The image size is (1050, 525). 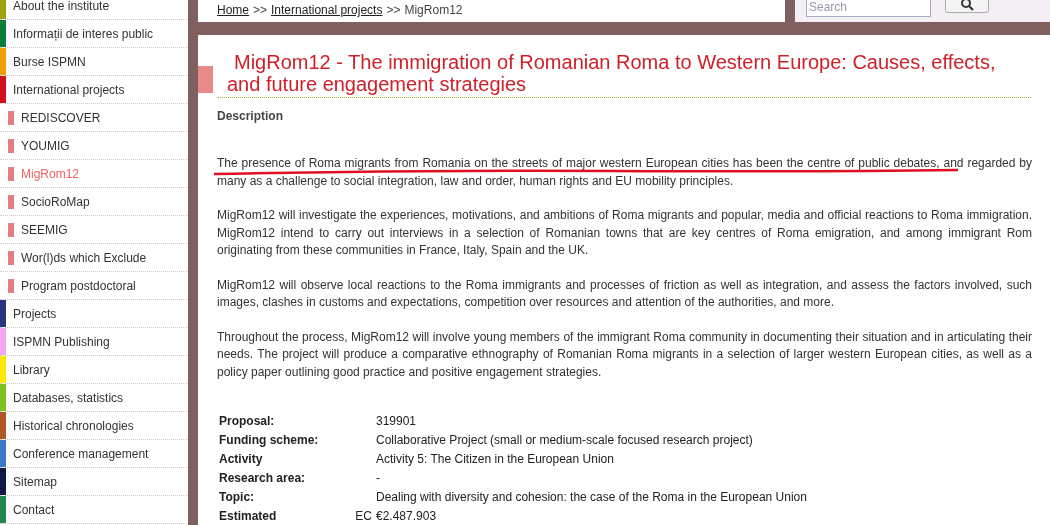 What do you see at coordinates (94, 62) in the screenshot?
I see `nav-item: Burse ISPMN` at bounding box center [94, 62].